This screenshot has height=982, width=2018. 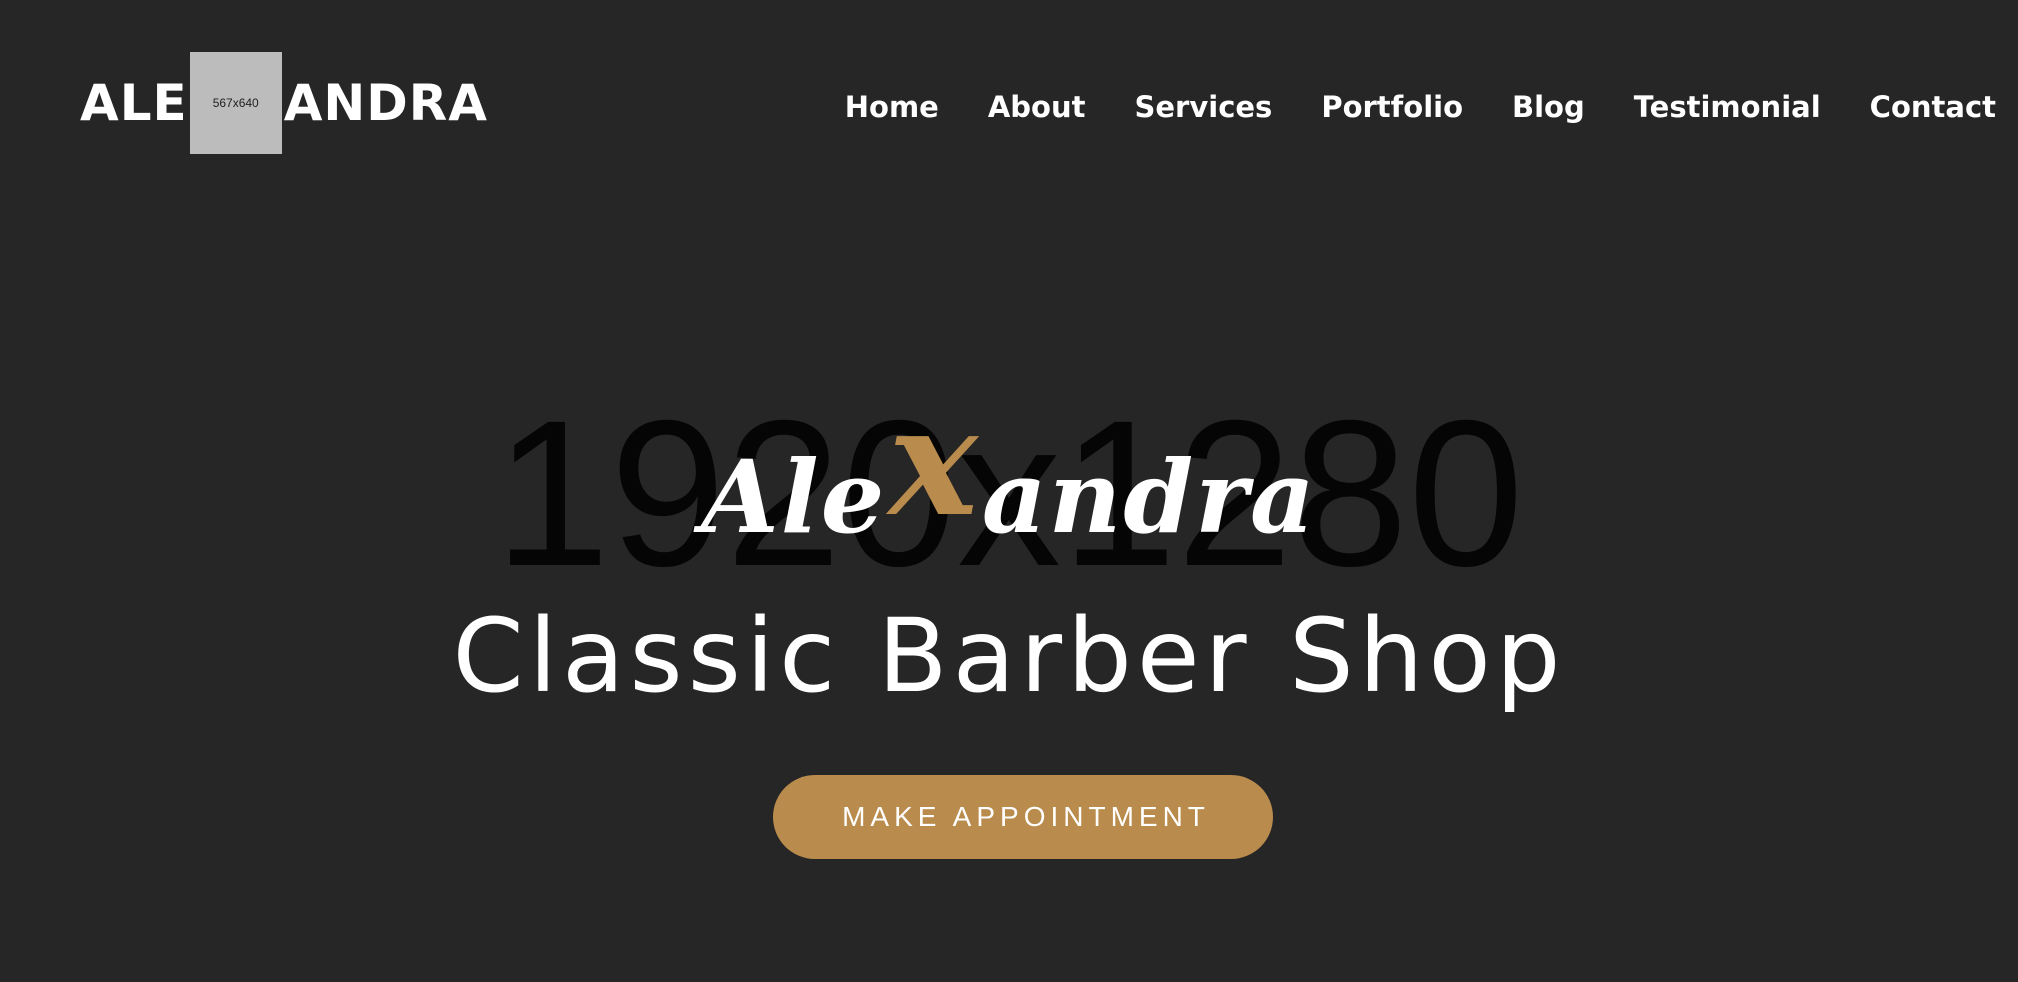 I want to click on nav-item-home: Home, so click(x=892, y=107).